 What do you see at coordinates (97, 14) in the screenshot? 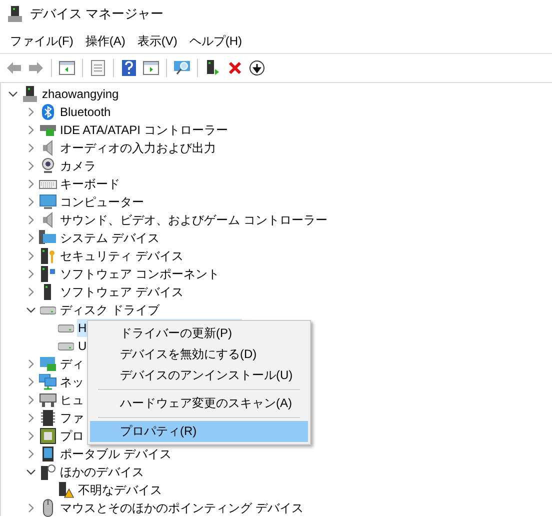
I see `window-title: デバイス マネージャー` at bounding box center [97, 14].